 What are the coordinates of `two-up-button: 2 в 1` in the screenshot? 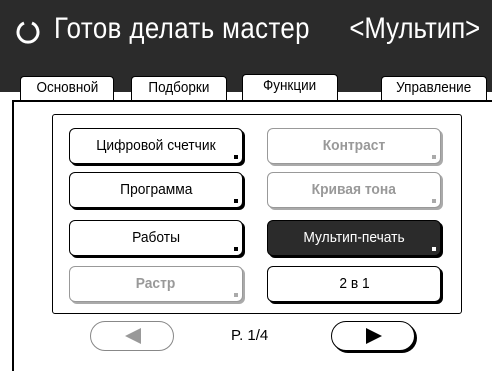 It's located at (354, 284).